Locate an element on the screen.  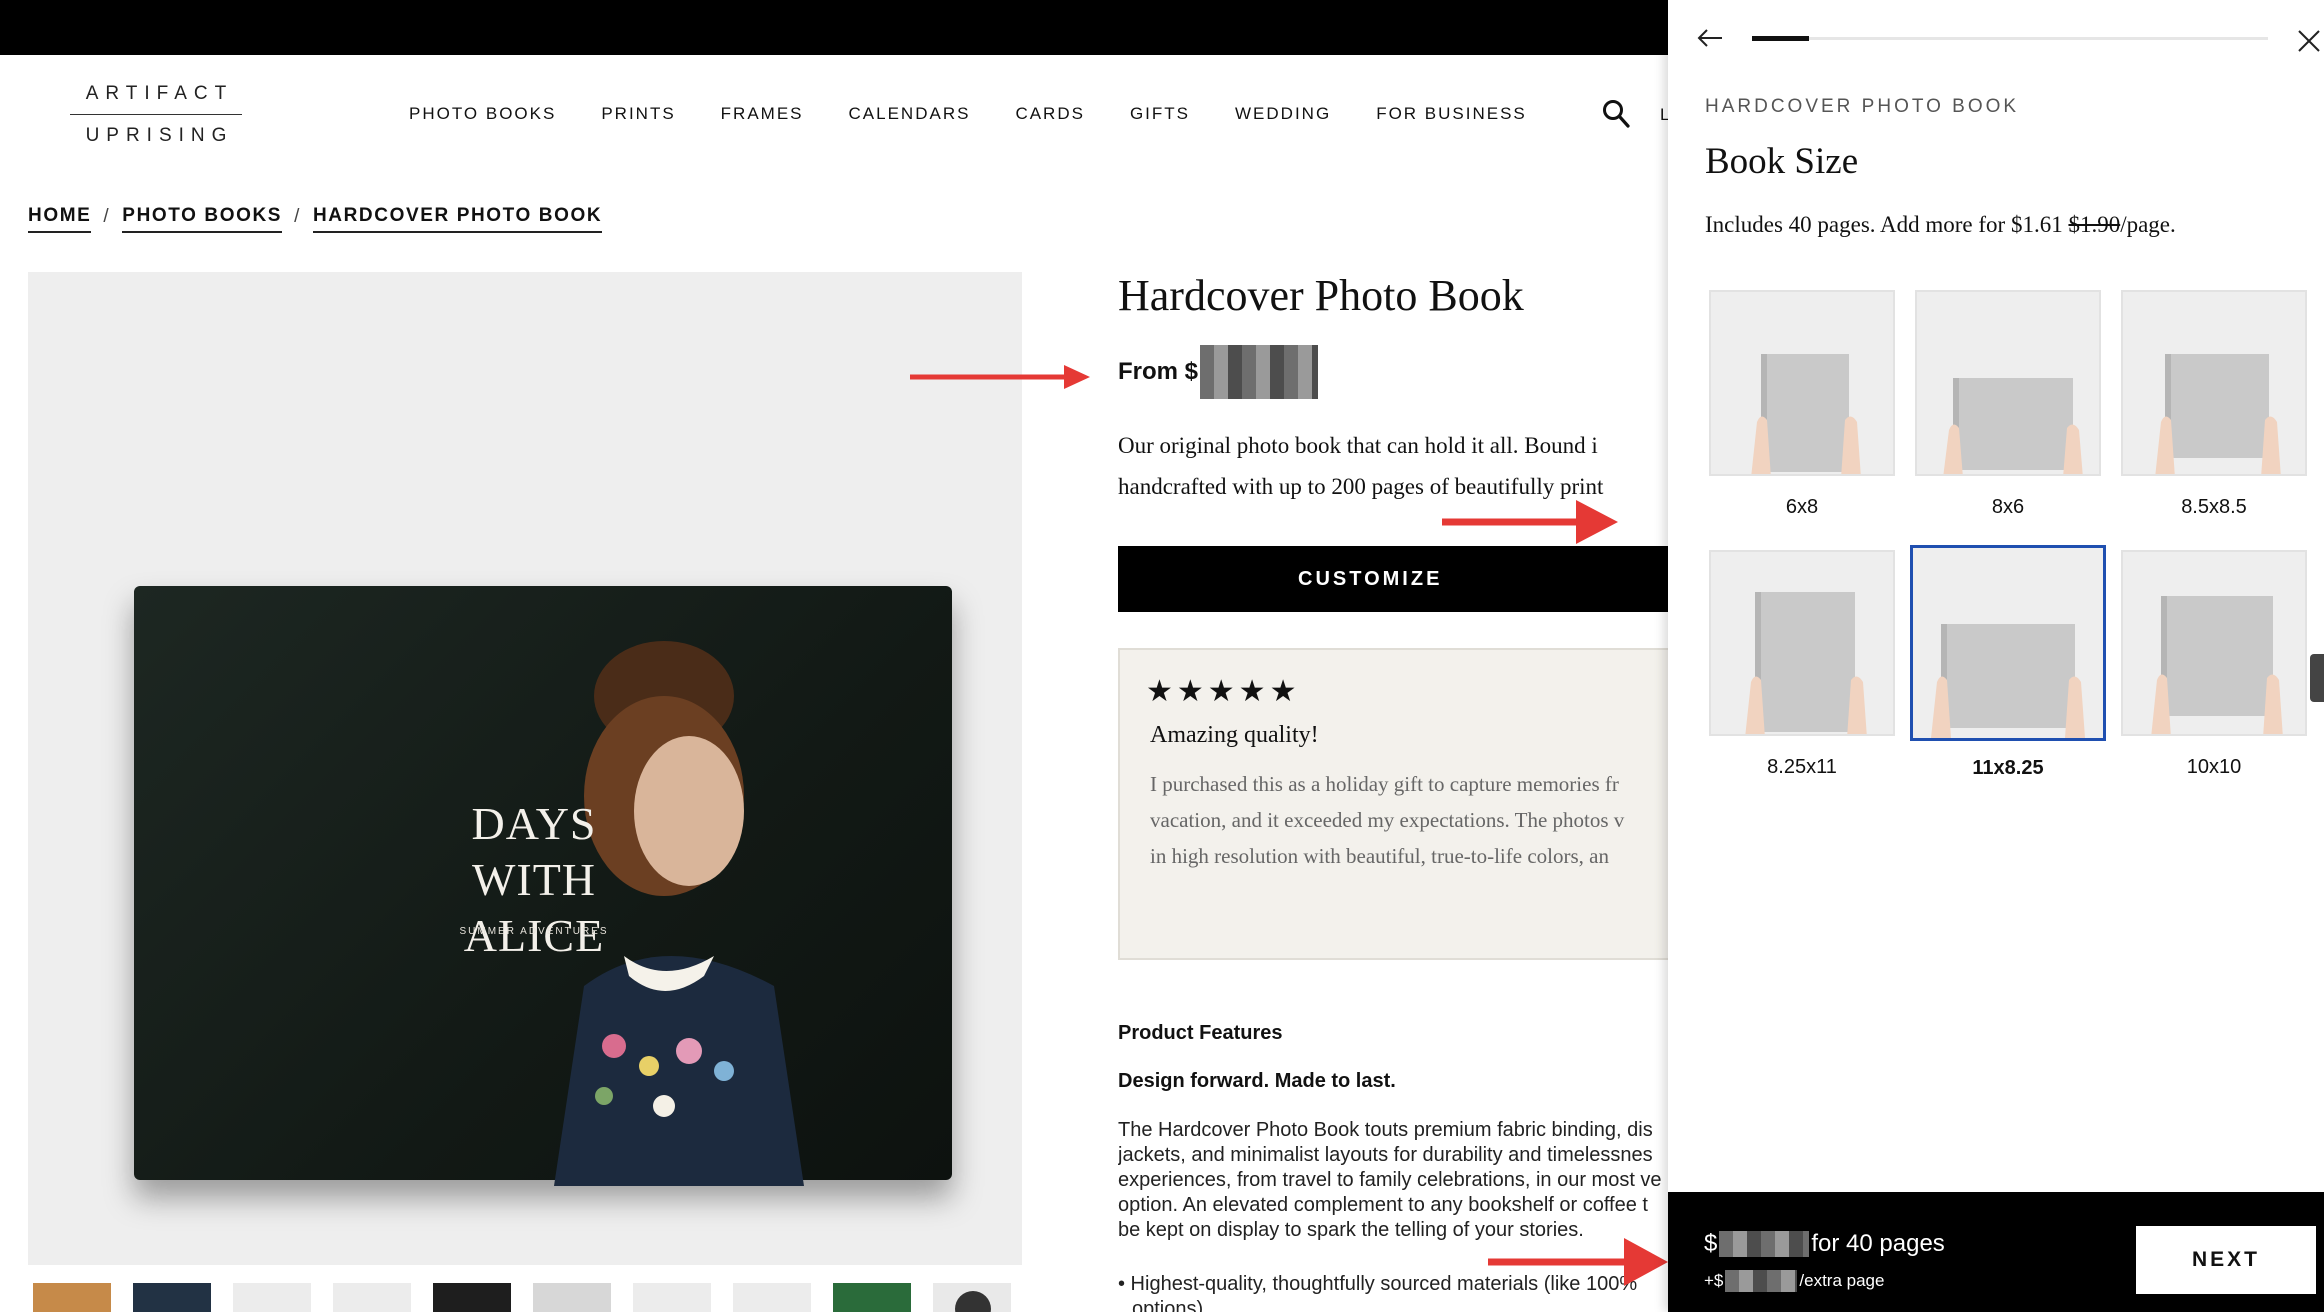
size-option-11x8-25: 11x8.25 is located at coordinates (2008, 662).